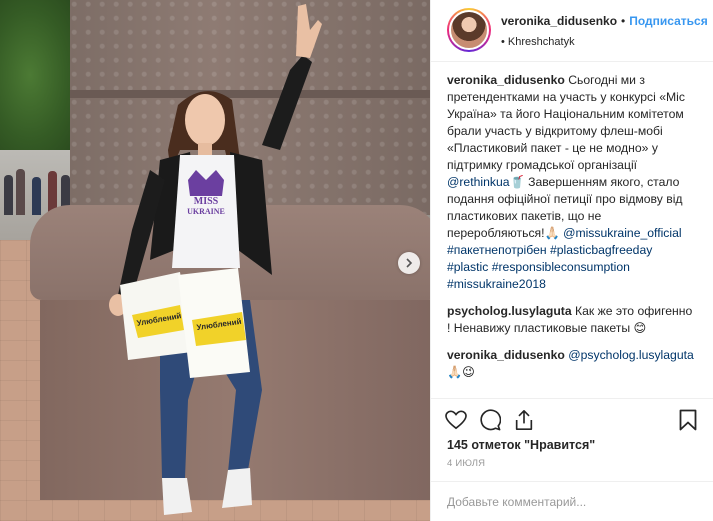  What do you see at coordinates (668, 21) in the screenshot?
I see `follow-button: Подписаться` at bounding box center [668, 21].